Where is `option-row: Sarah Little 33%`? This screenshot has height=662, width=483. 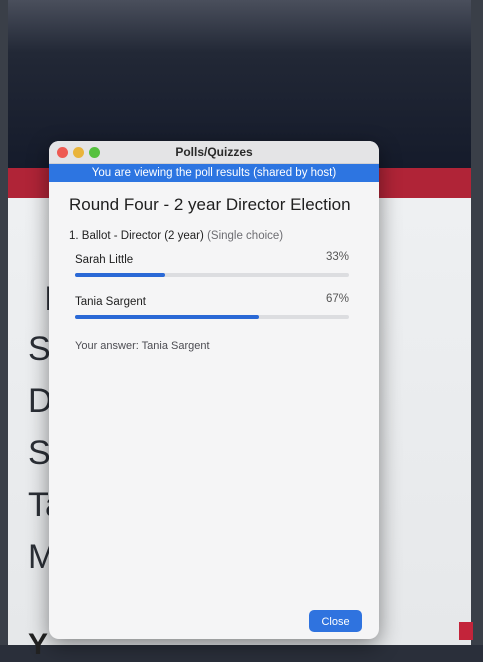 option-row: Sarah Little 33% is located at coordinates (214, 267).